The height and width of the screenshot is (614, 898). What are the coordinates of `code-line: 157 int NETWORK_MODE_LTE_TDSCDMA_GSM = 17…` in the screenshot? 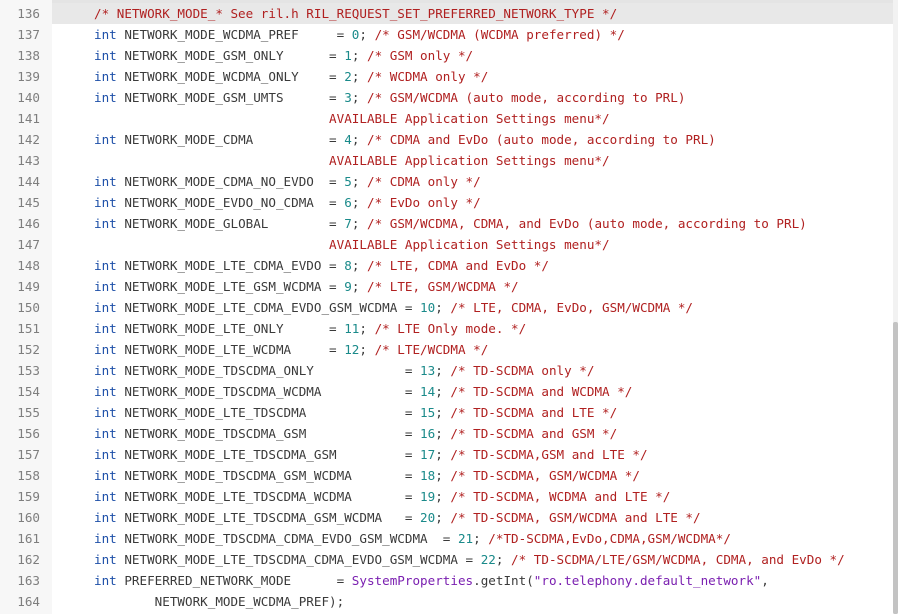 It's located at (446, 454).